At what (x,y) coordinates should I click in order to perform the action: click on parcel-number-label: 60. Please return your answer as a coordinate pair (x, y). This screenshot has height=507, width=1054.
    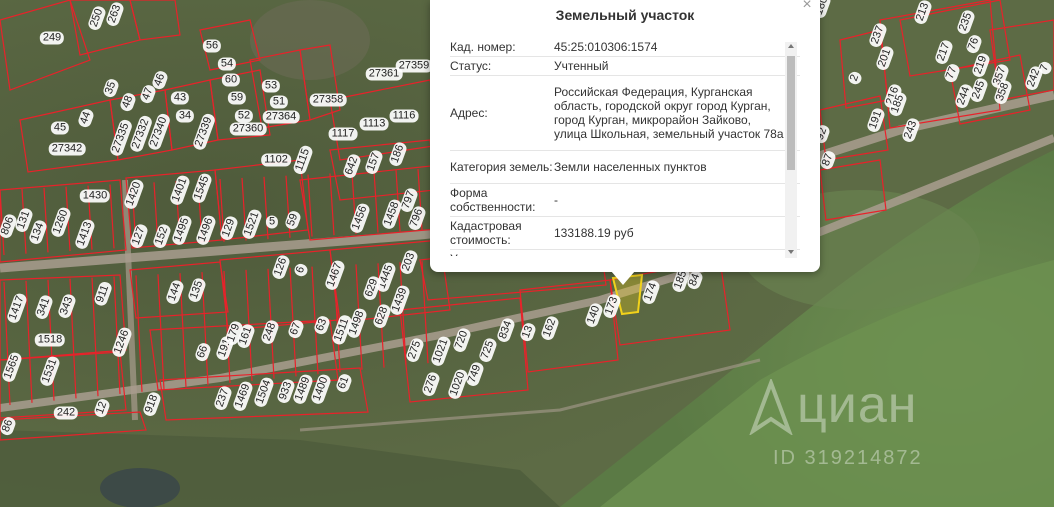
    Looking at the image, I should click on (231, 80).